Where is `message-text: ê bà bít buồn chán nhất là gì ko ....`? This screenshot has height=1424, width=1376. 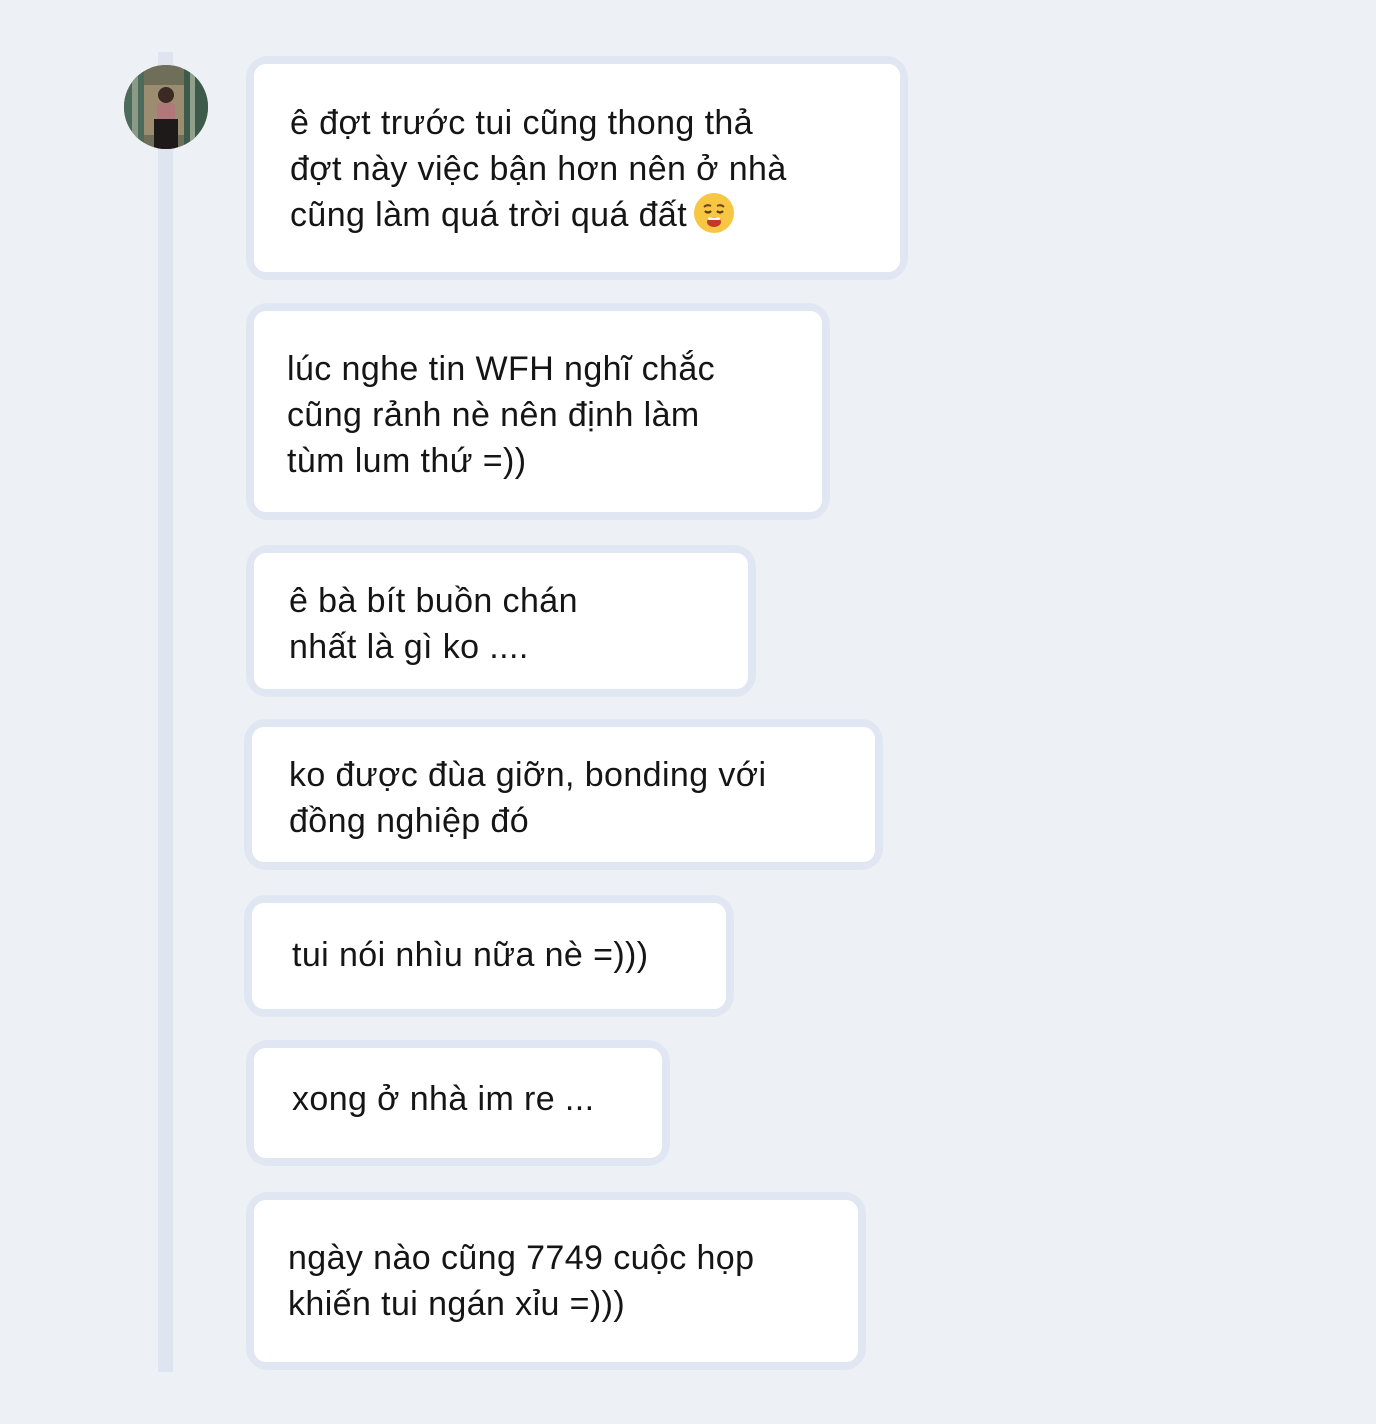 message-text: ê bà bít buồn chán nhất là gì ko .... is located at coordinates (501, 621).